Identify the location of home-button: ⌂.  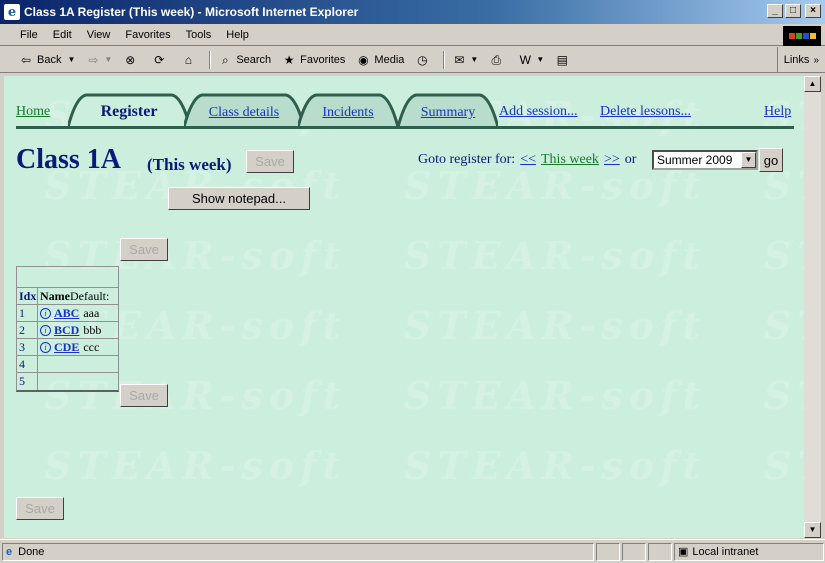
(189, 60).